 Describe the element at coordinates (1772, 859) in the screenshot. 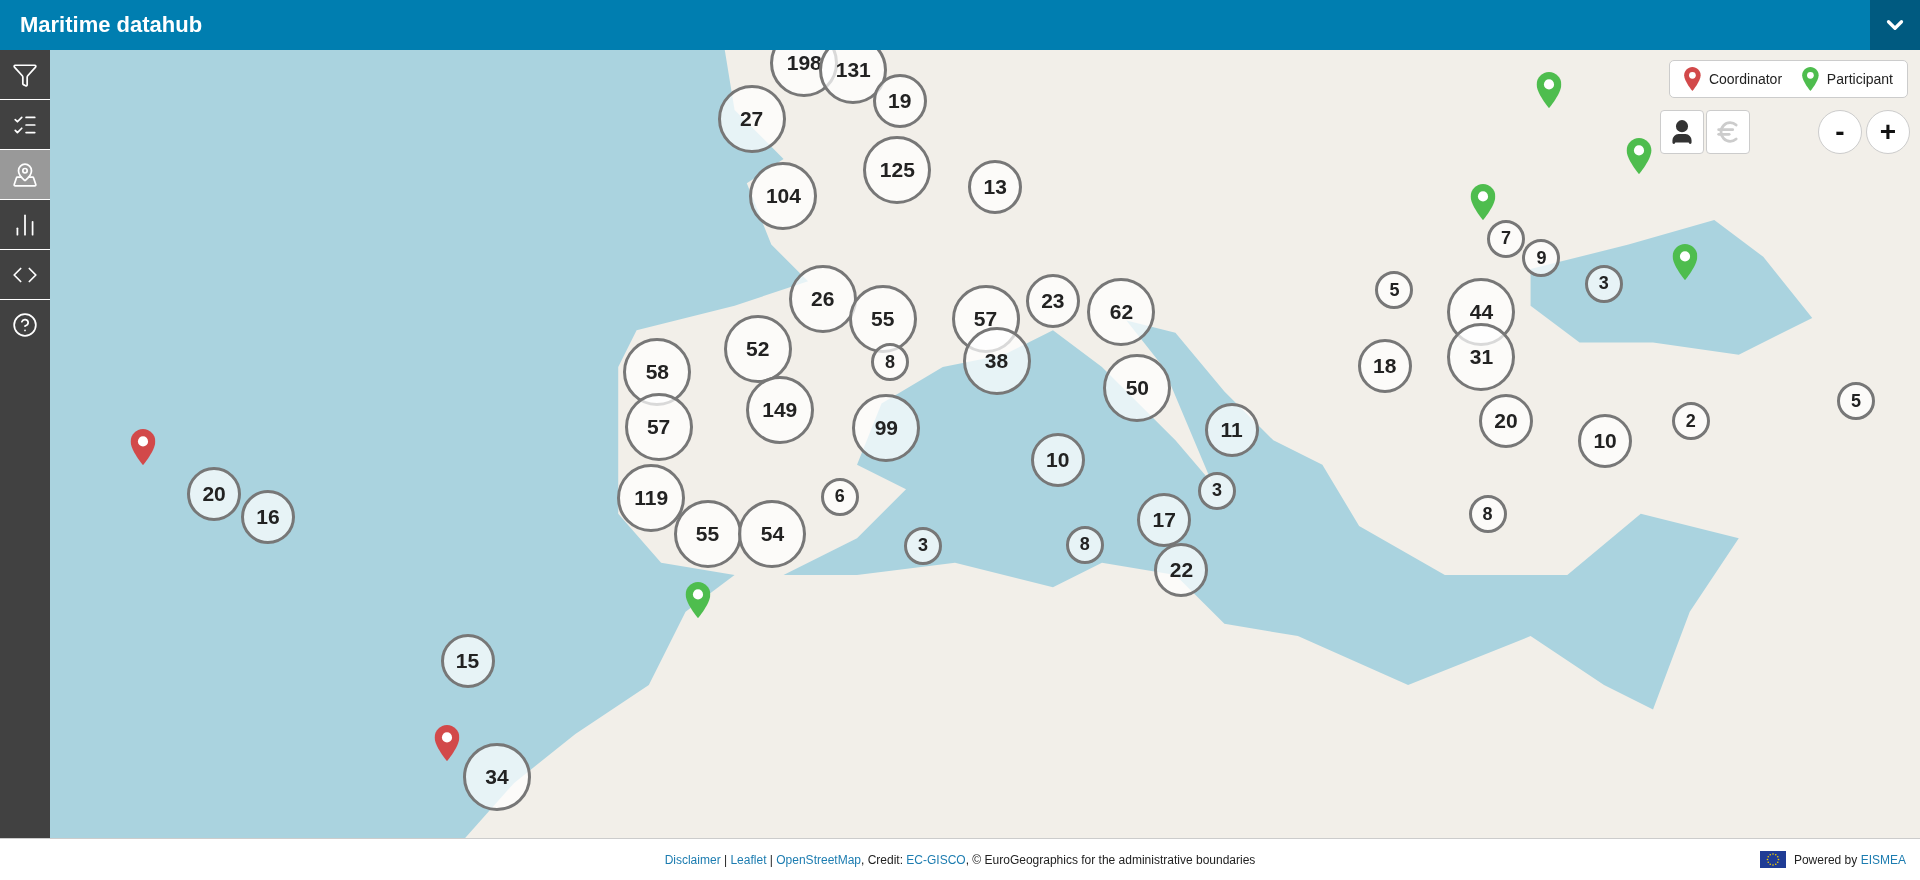

I see `eu-flag-icon` at that location.